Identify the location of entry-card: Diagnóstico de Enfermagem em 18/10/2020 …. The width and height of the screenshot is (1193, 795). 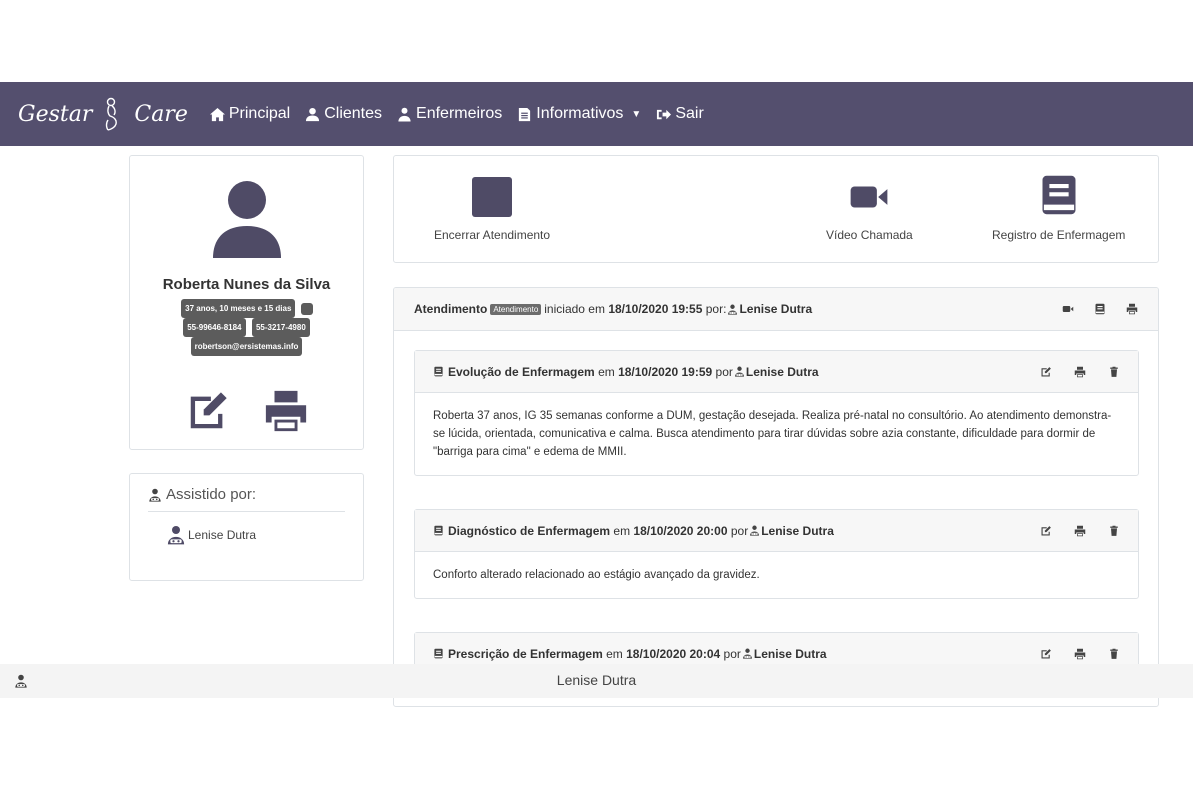
(776, 554).